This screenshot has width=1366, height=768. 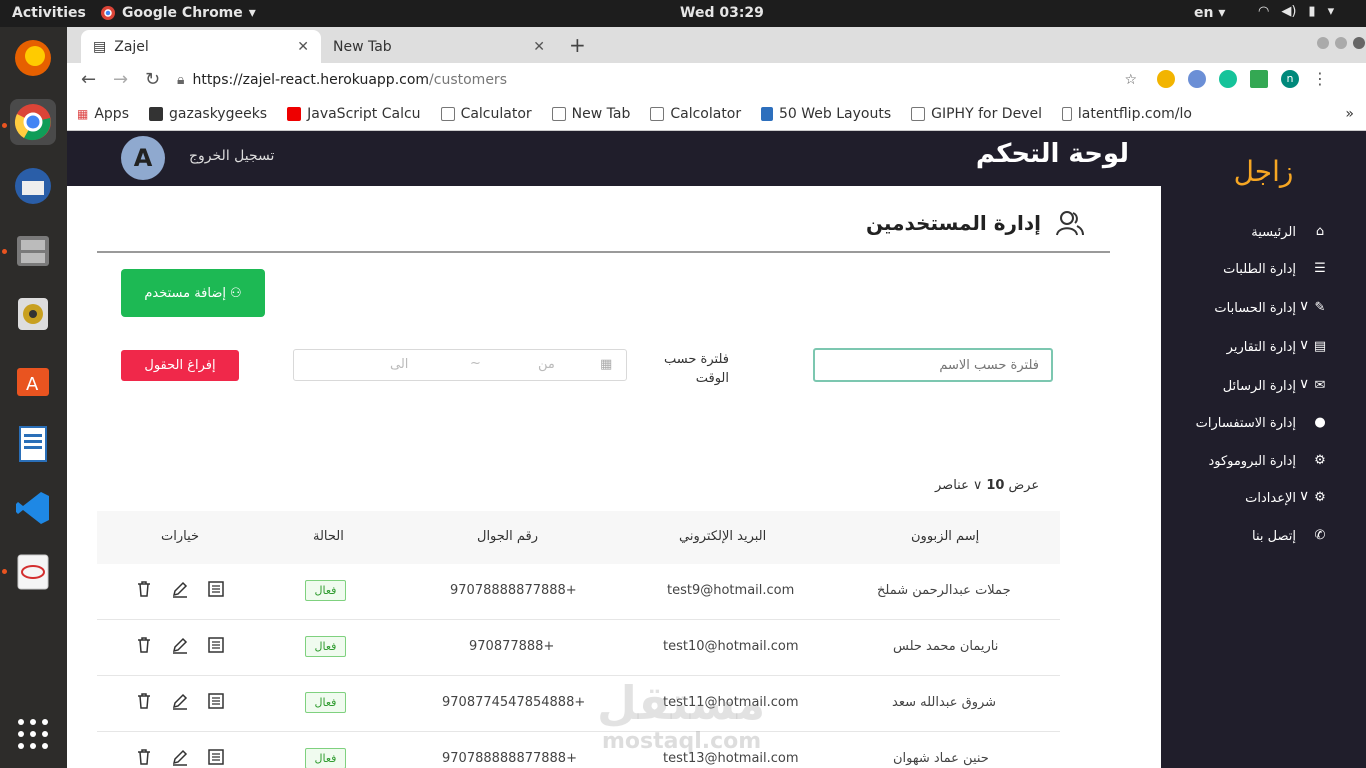 I want to click on bookmark-label: JavaScript Calcu, so click(x=364, y=113).